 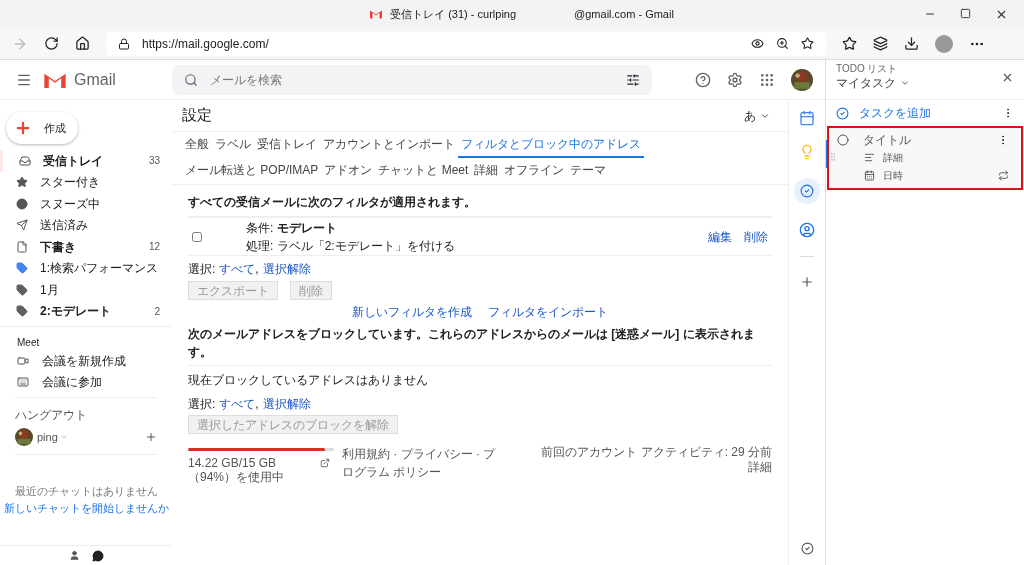 I want to click on task-details: 詳細, so click(x=893, y=157).